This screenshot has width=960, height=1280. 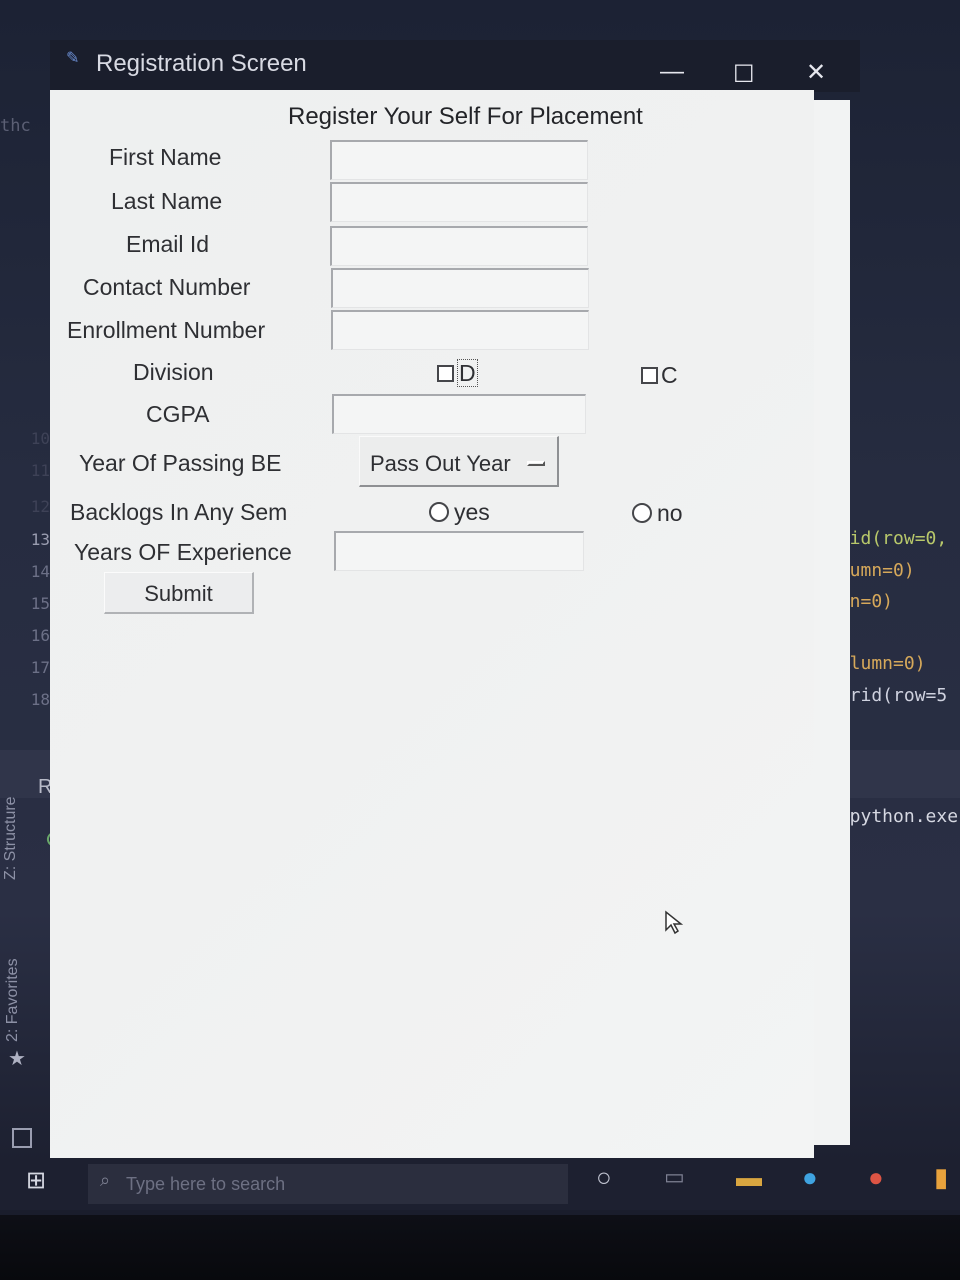 What do you see at coordinates (659, 375) in the screenshot?
I see `division-c-checkbox: C` at bounding box center [659, 375].